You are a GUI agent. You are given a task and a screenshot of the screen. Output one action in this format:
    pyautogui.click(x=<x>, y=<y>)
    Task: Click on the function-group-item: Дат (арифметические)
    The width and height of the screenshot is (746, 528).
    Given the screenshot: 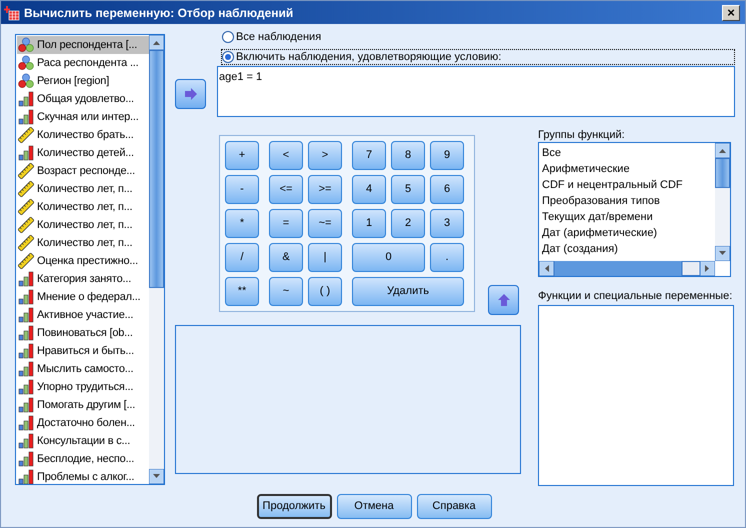 What is the action you would take?
    pyautogui.click(x=628, y=233)
    